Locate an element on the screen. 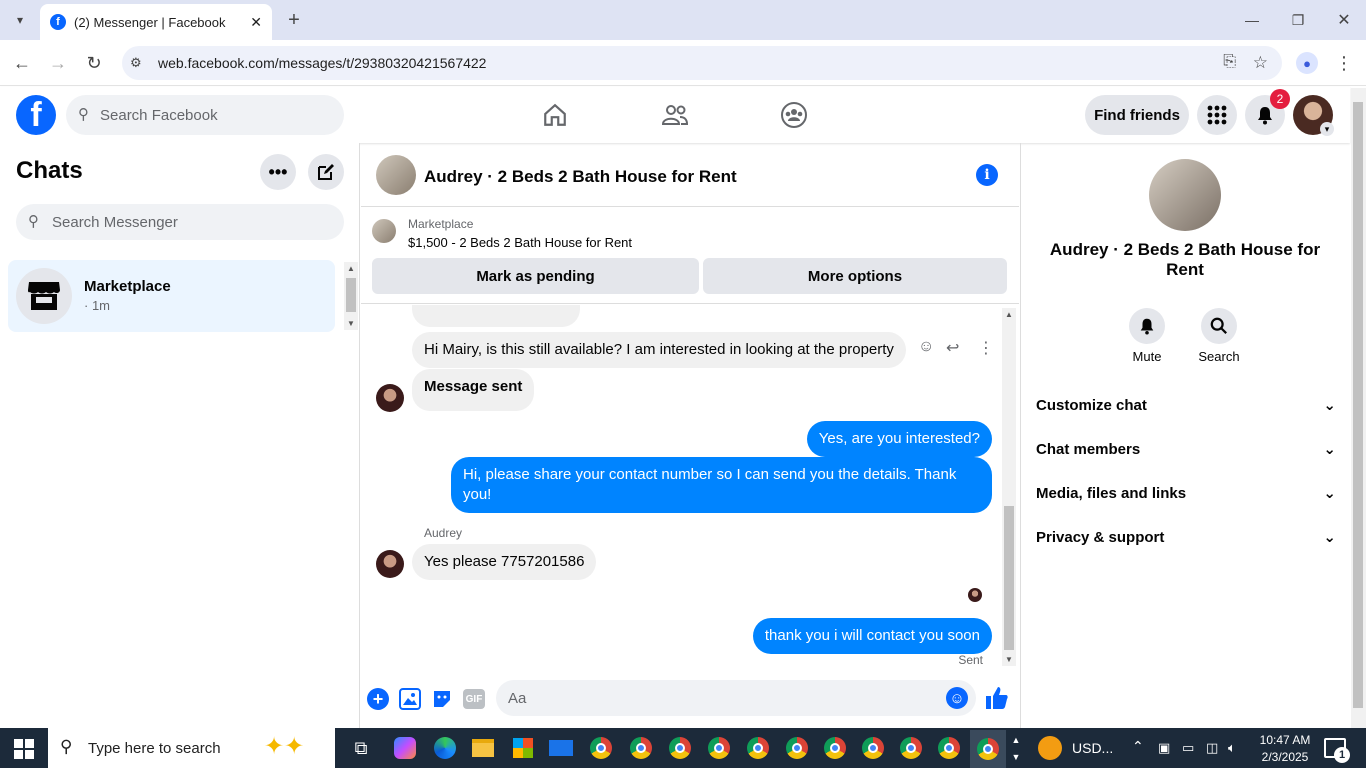 The height and width of the screenshot is (768, 1366). page-scrollbar is located at coordinates (1358, 408).